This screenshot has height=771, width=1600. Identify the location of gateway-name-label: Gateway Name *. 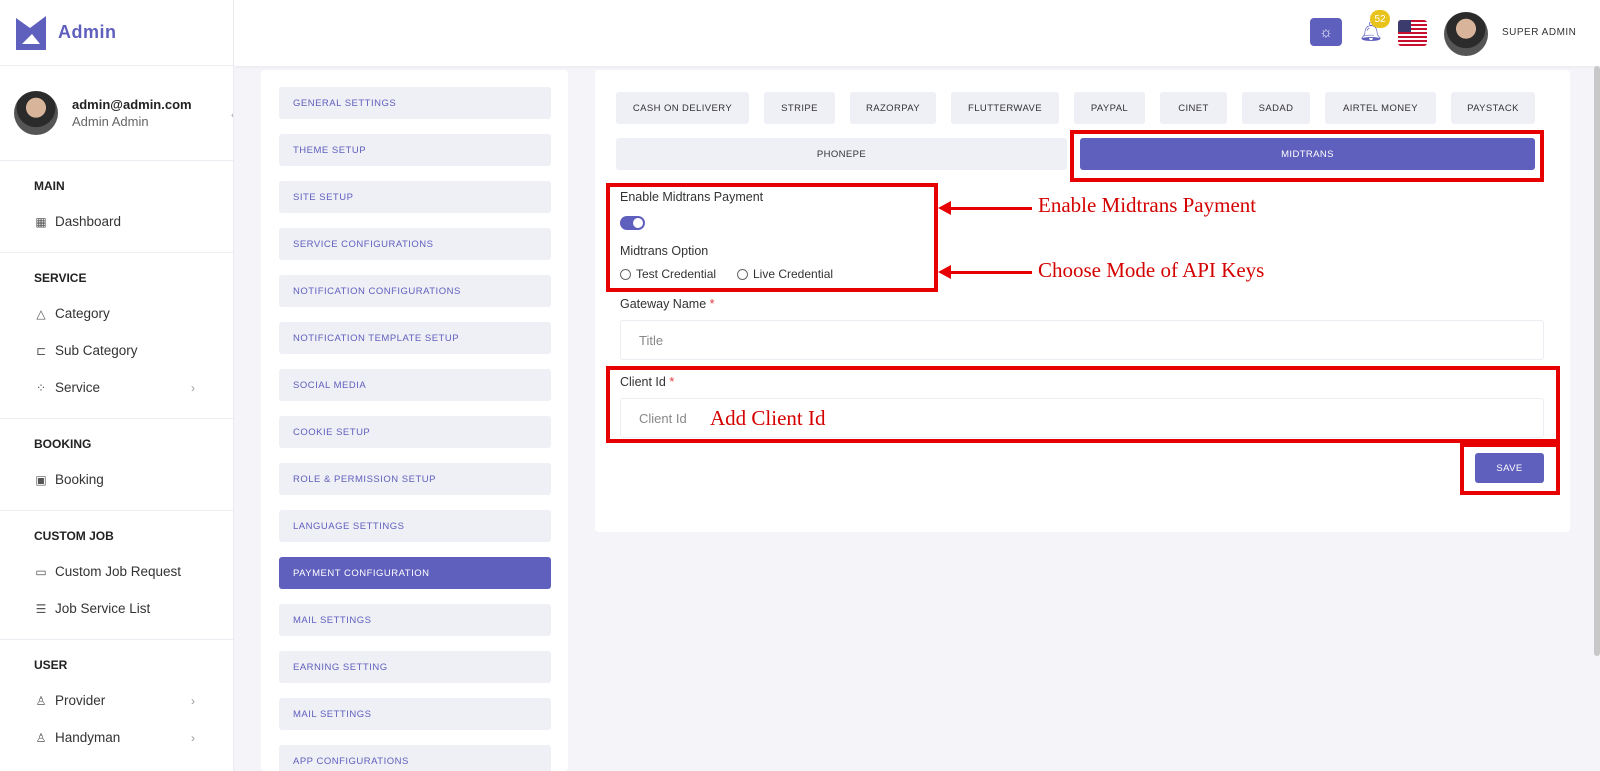
(667, 304).